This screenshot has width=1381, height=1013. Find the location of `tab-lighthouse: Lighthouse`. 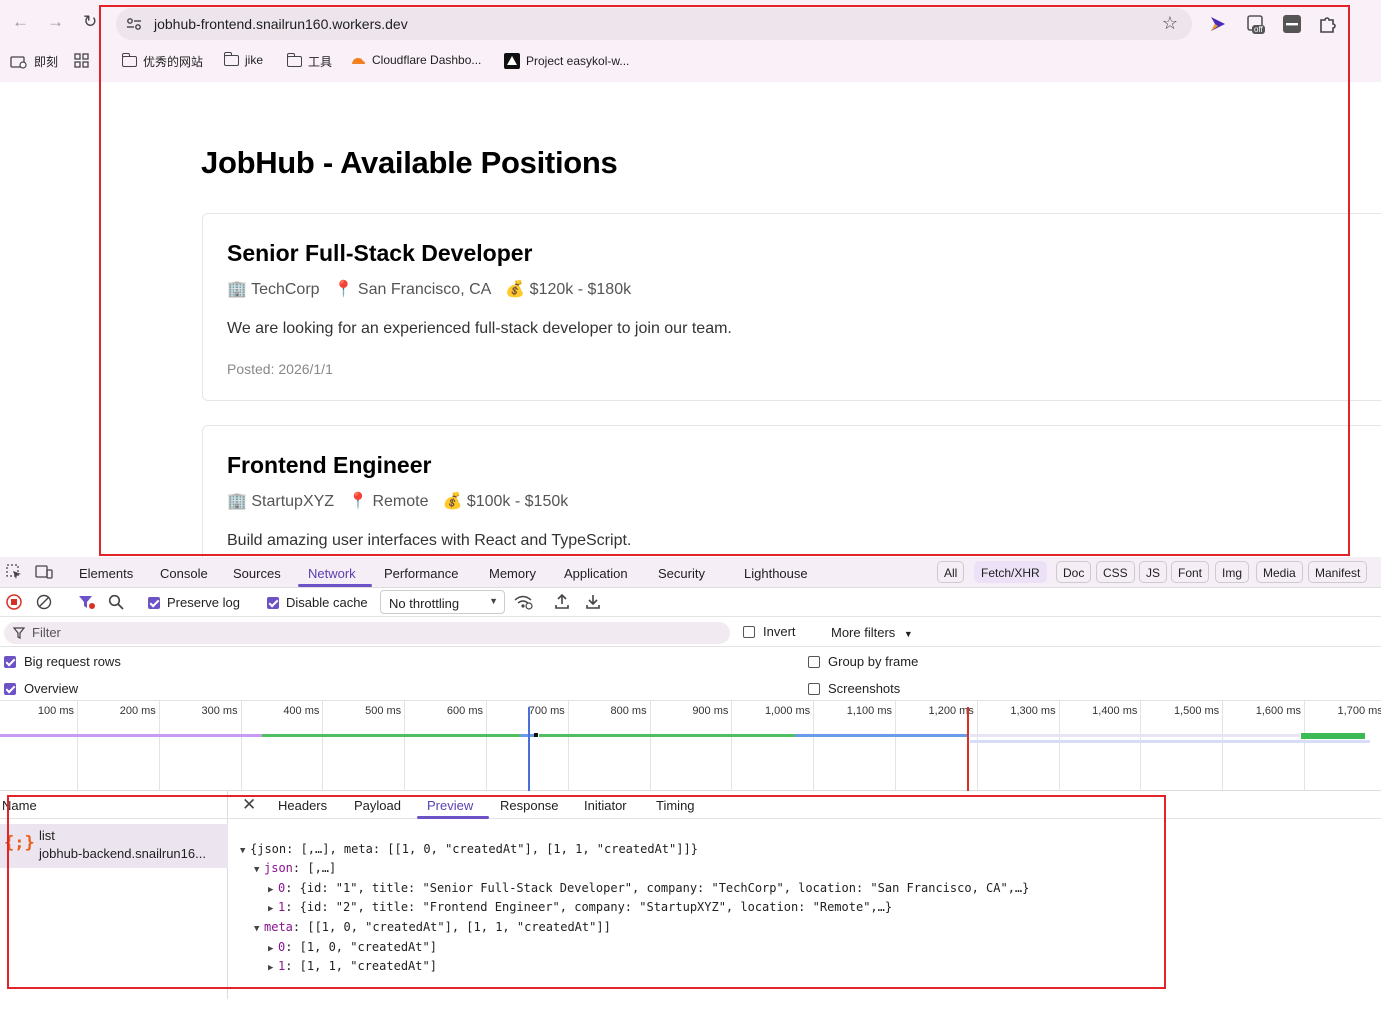

tab-lighthouse: Lighthouse is located at coordinates (776, 573).